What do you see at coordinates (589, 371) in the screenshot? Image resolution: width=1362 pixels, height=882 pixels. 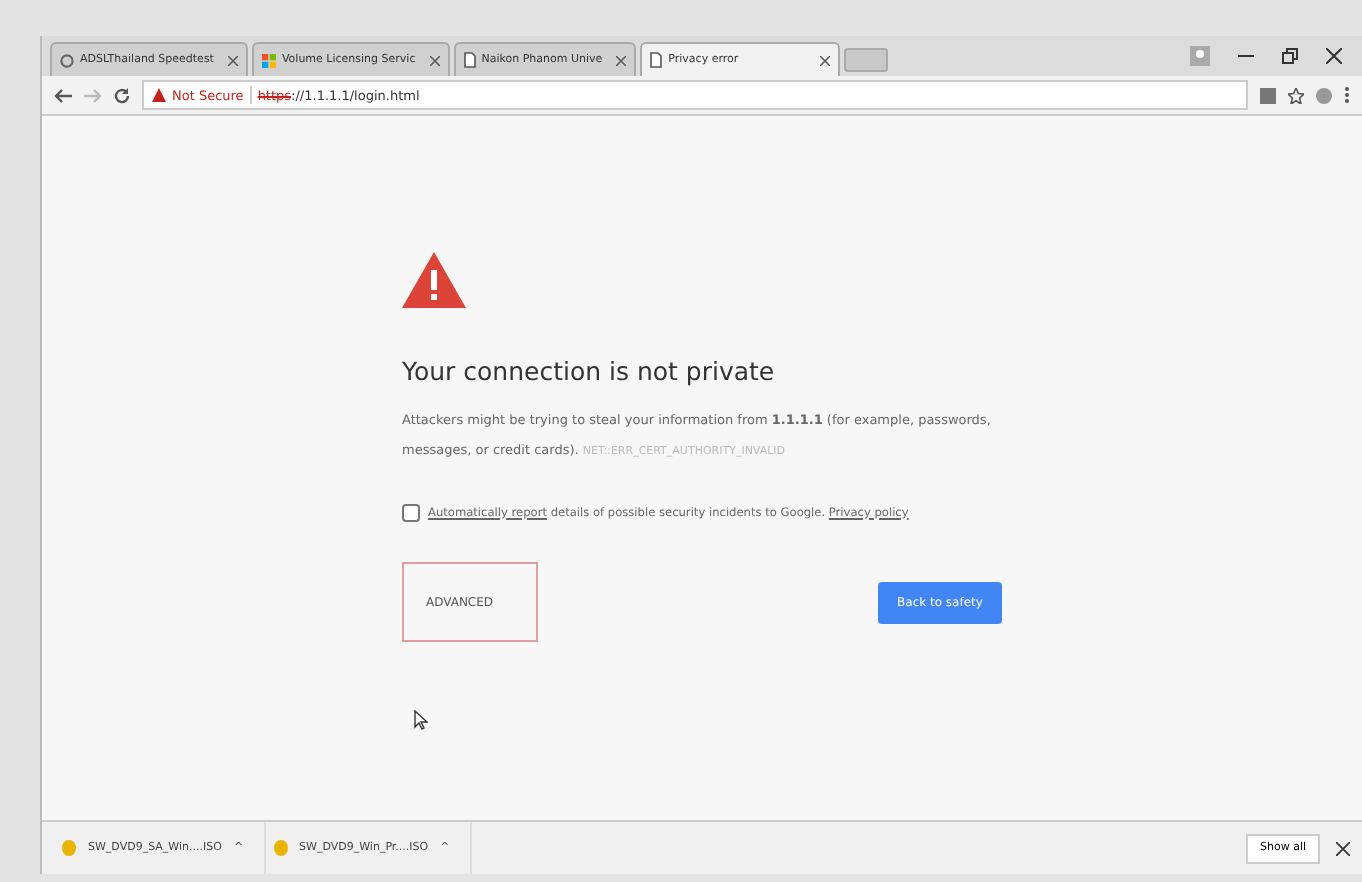 I see `error-title: Your connection is not private` at bounding box center [589, 371].